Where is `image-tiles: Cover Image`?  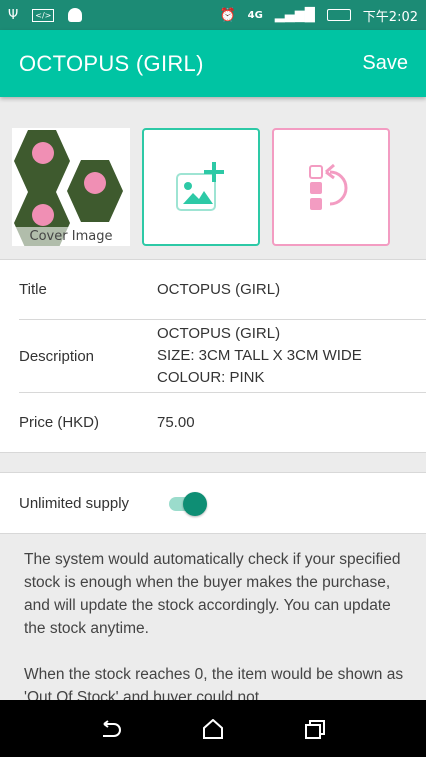 image-tiles: Cover Image is located at coordinates (201, 187).